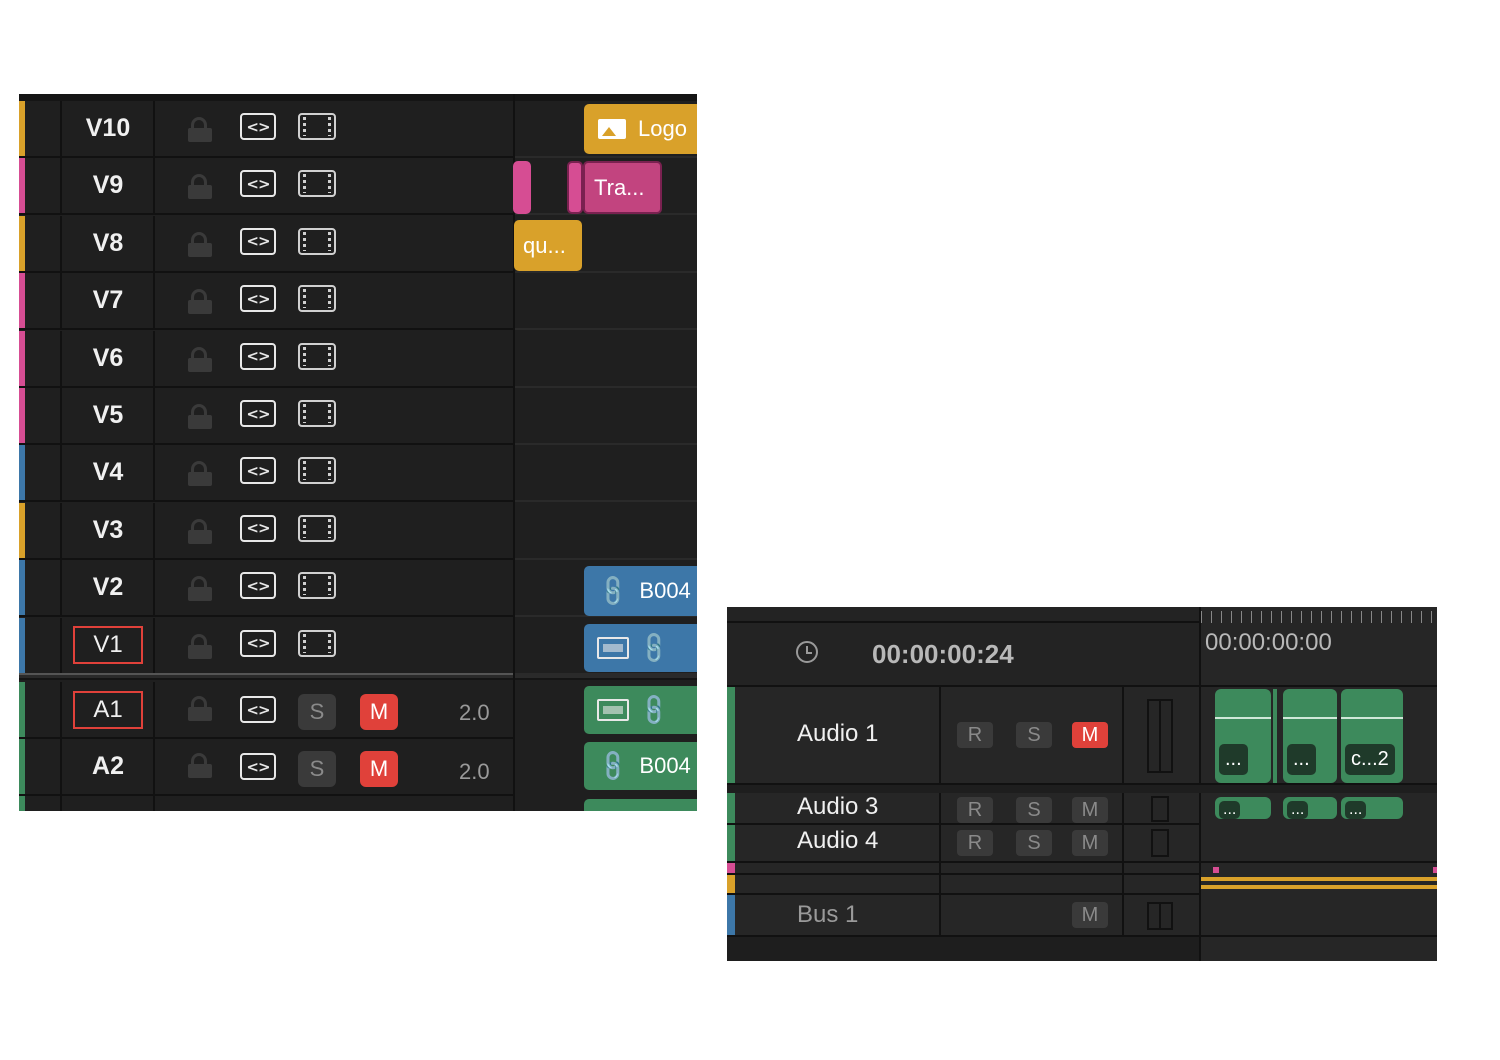  Describe the element at coordinates (266, 803) in the screenshot. I see `audio-track-partial` at that location.